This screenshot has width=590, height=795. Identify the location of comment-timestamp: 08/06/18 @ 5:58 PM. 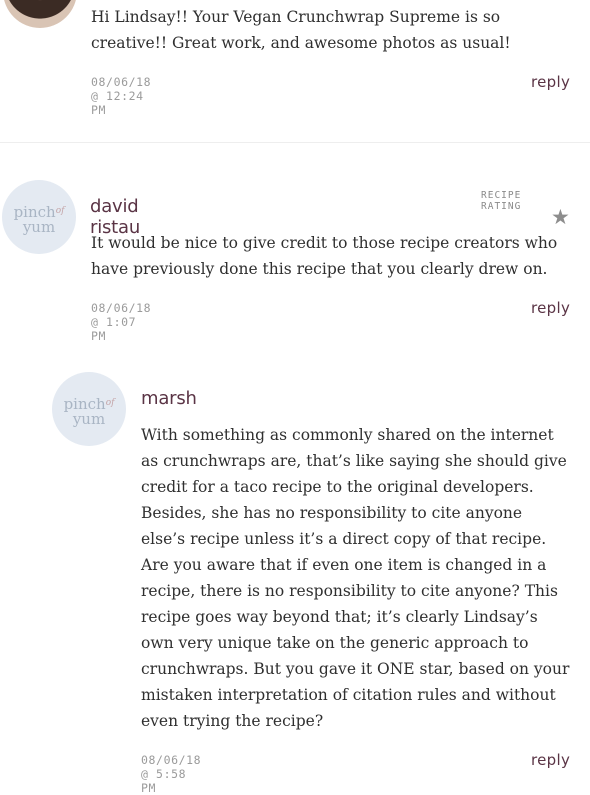
(171, 774).